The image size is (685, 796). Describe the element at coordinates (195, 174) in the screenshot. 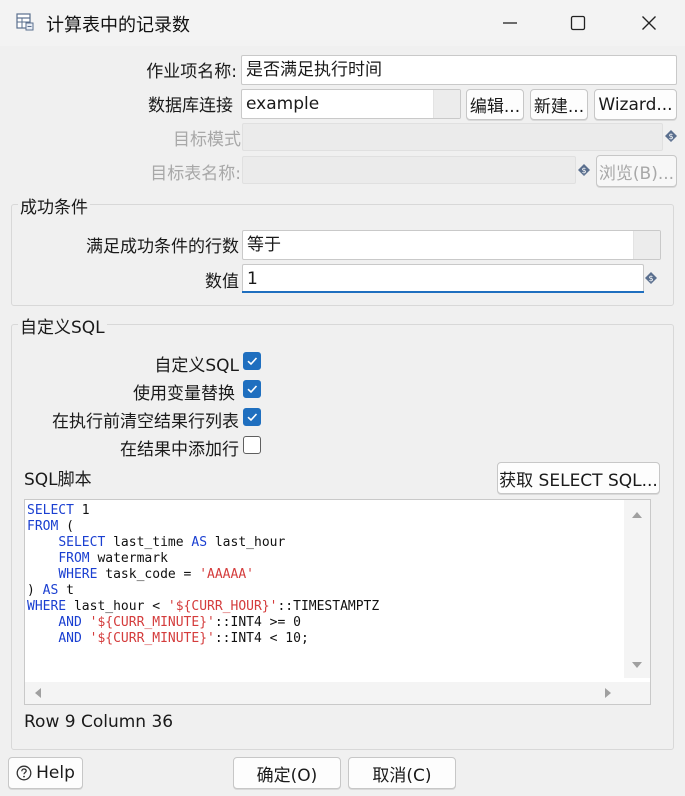

I see `target-table-label: 目标表名称:` at that location.